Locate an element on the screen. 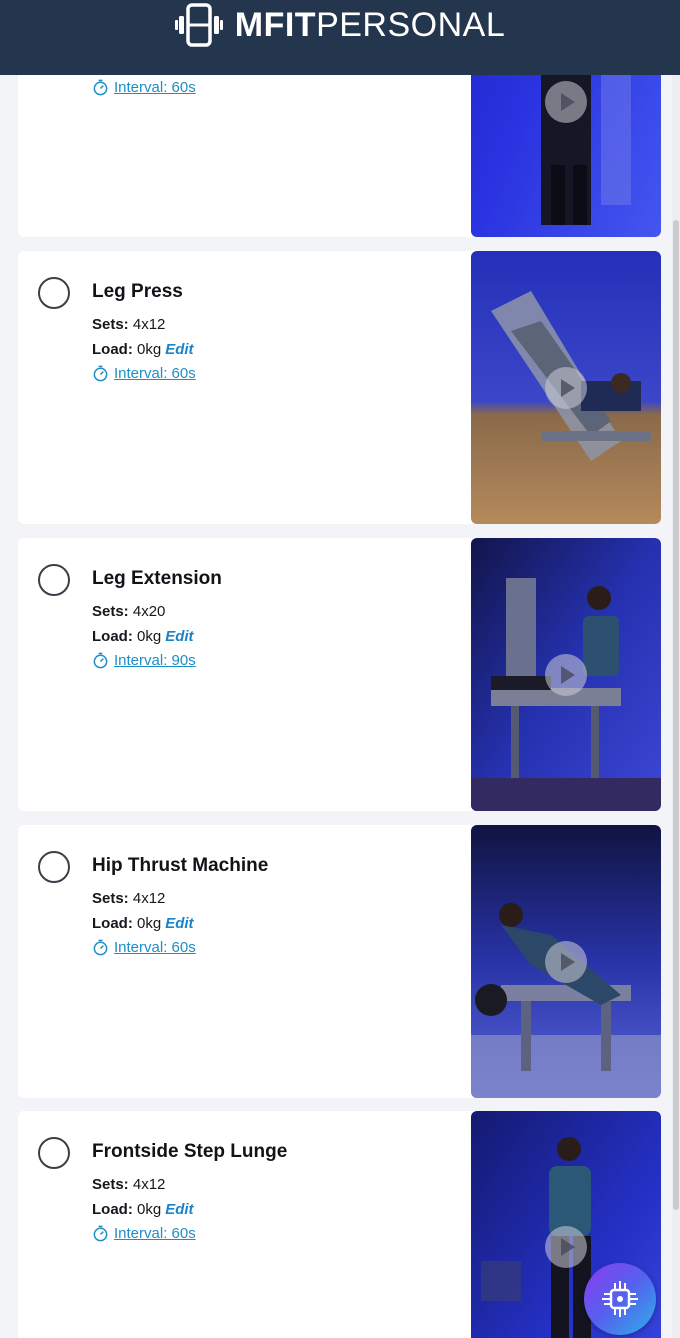 This screenshot has width=680, height=1338. interval-link: Interval: 90s is located at coordinates (144, 660).